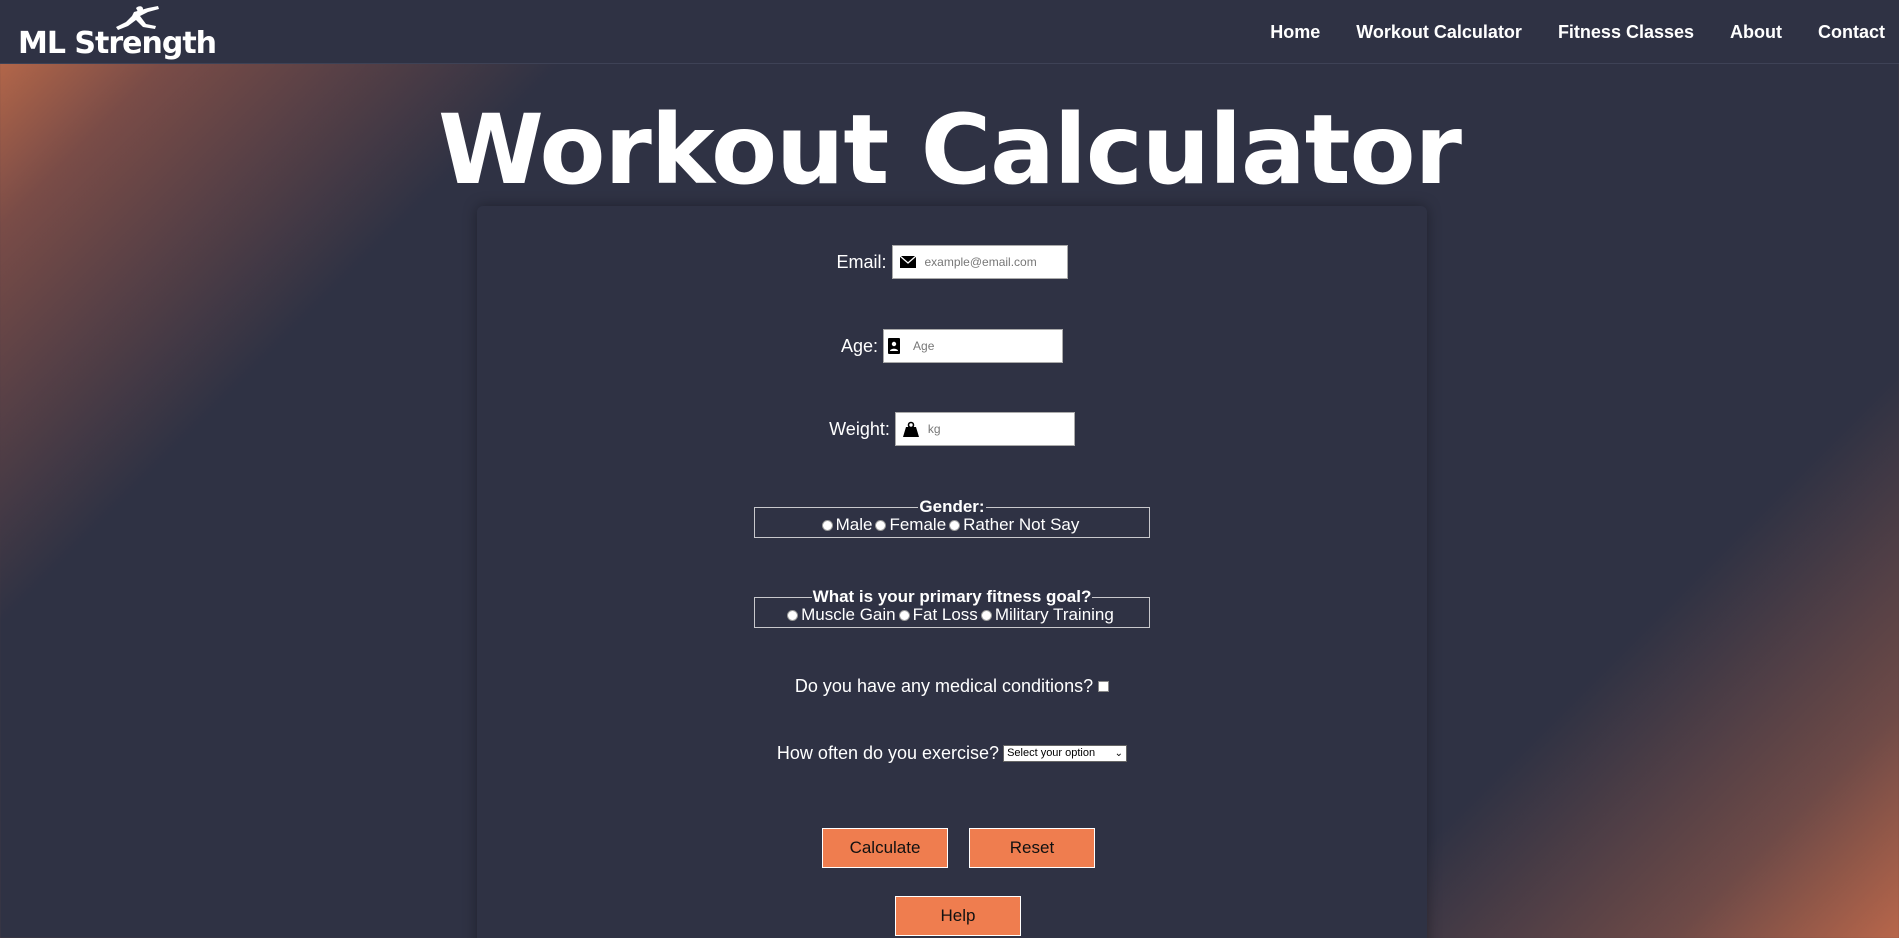 The width and height of the screenshot is (1899, 938). Describe the element at coordinates (859, 428) in the screenshot. I see `weight-label: Weight:` at that location.